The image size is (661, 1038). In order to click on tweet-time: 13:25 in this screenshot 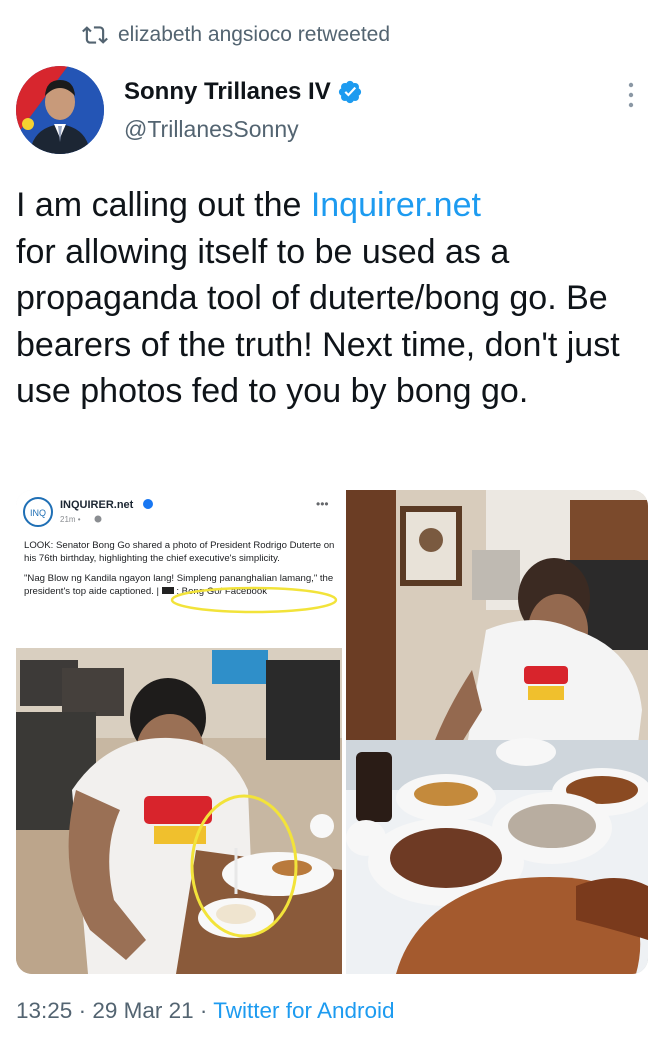, I will do `click(44, 1010)`.